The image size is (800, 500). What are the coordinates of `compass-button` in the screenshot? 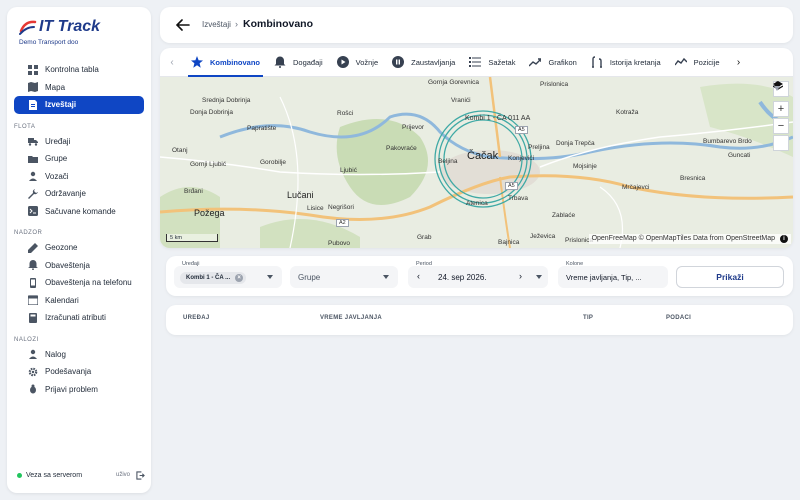 It's located at (781, 116).